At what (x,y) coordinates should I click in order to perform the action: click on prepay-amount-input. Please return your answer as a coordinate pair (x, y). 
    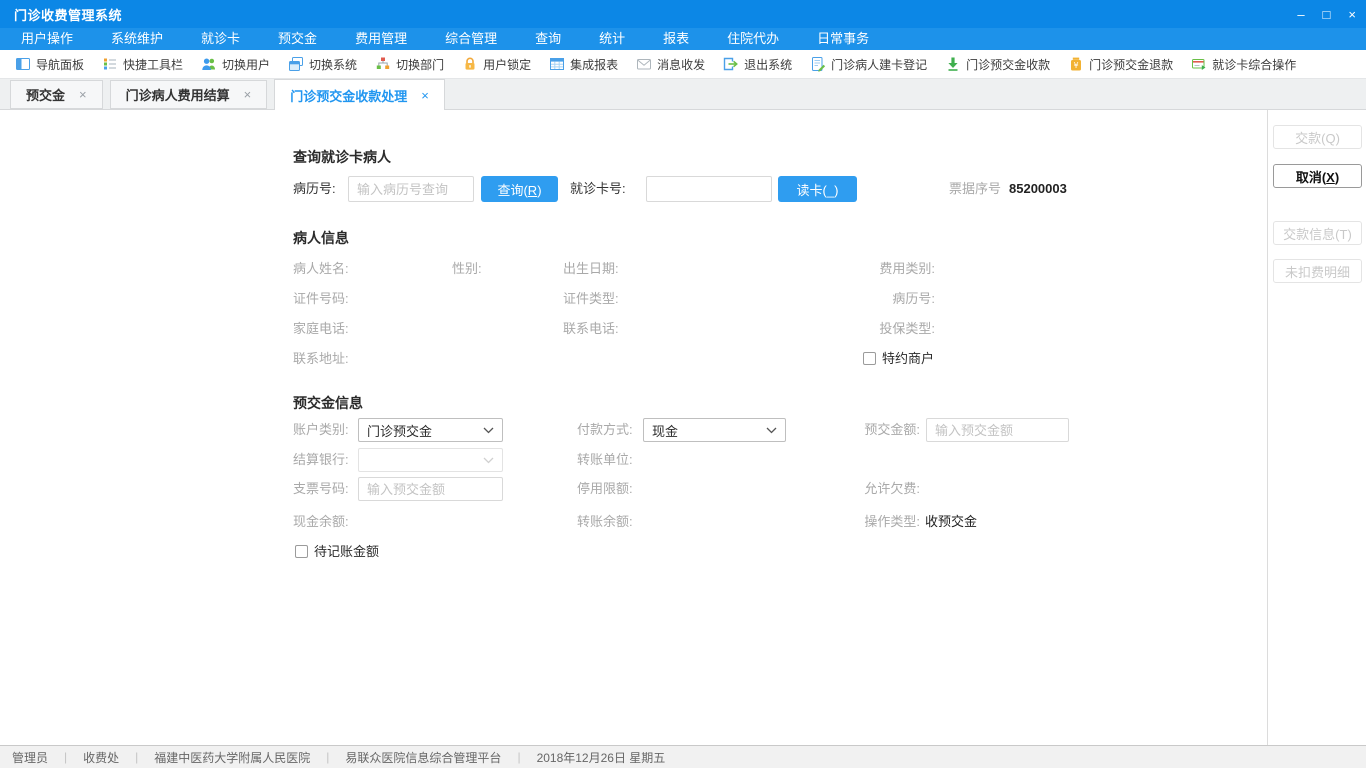
    Looking at the image, I should click on (997, 430).